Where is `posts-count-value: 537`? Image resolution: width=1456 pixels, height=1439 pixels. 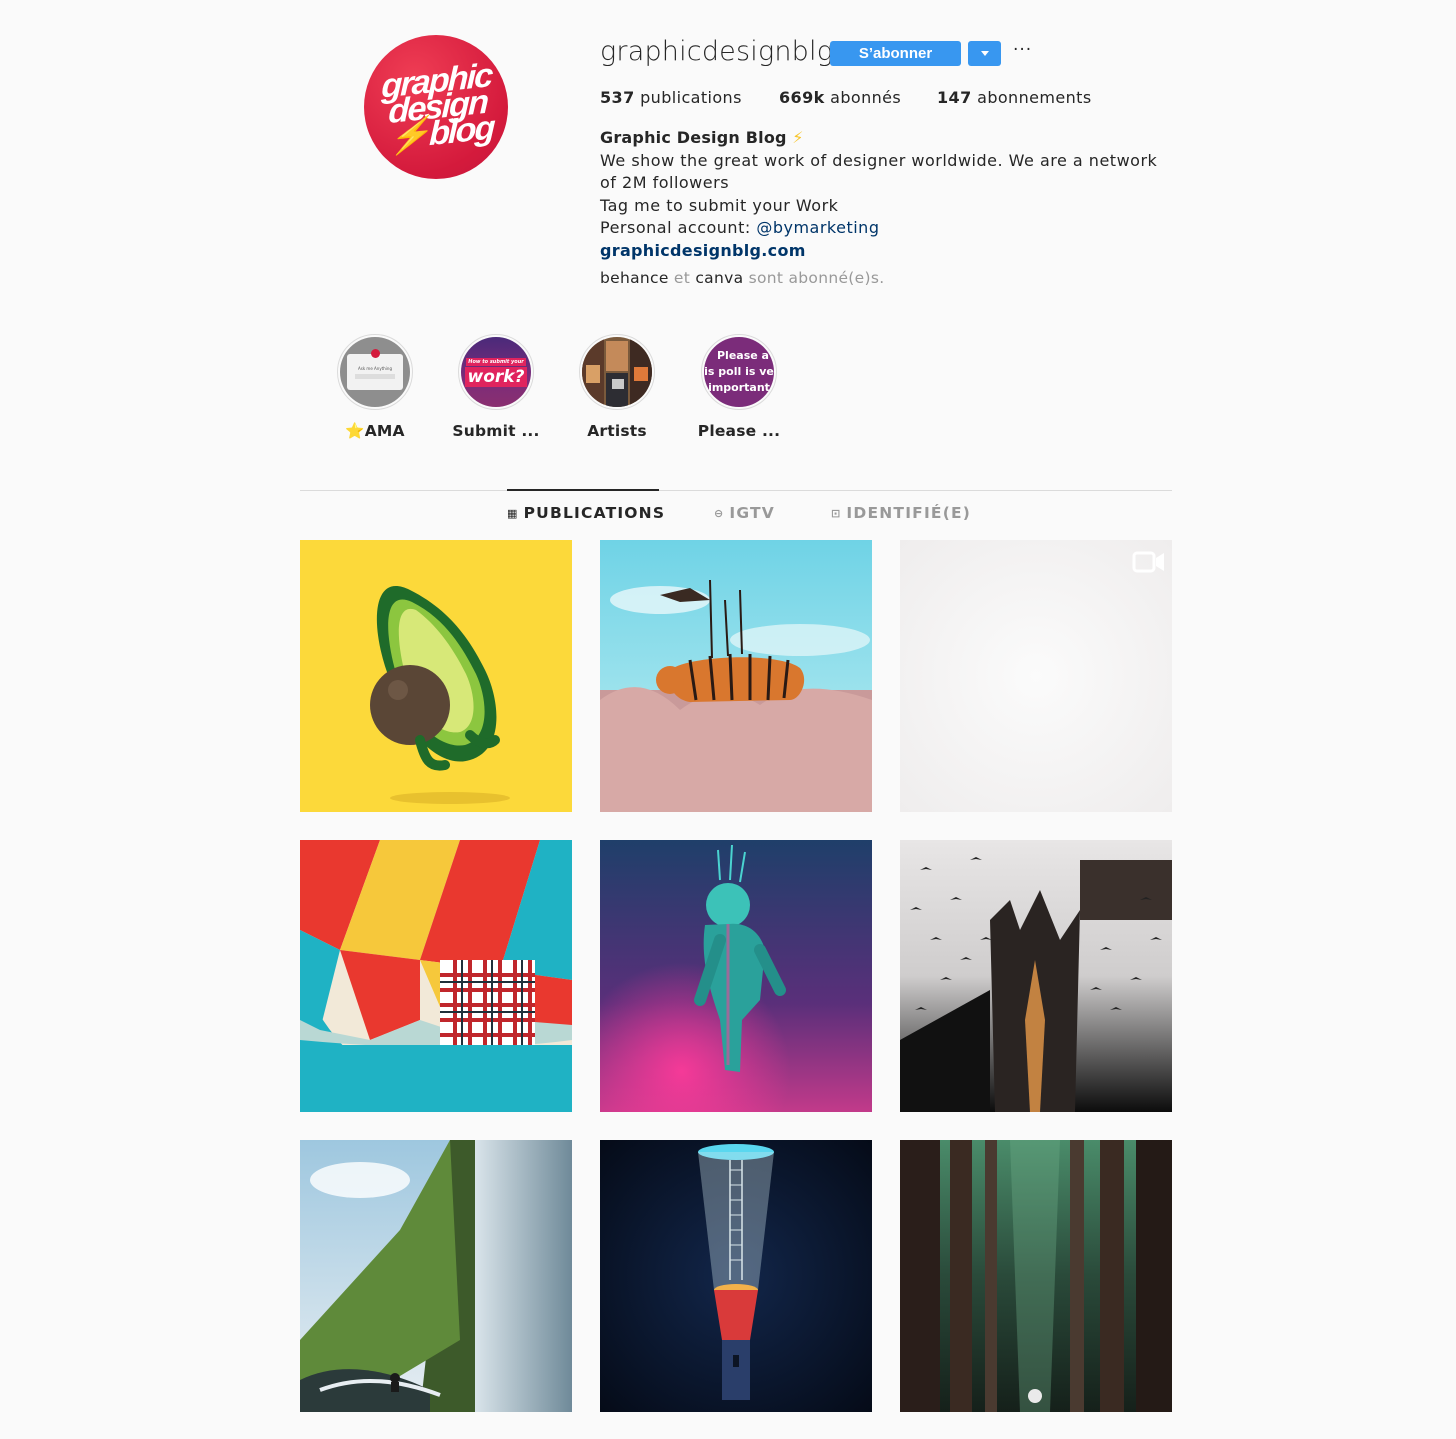 posts-count-value: 537 is located at coordinates (617, 97).